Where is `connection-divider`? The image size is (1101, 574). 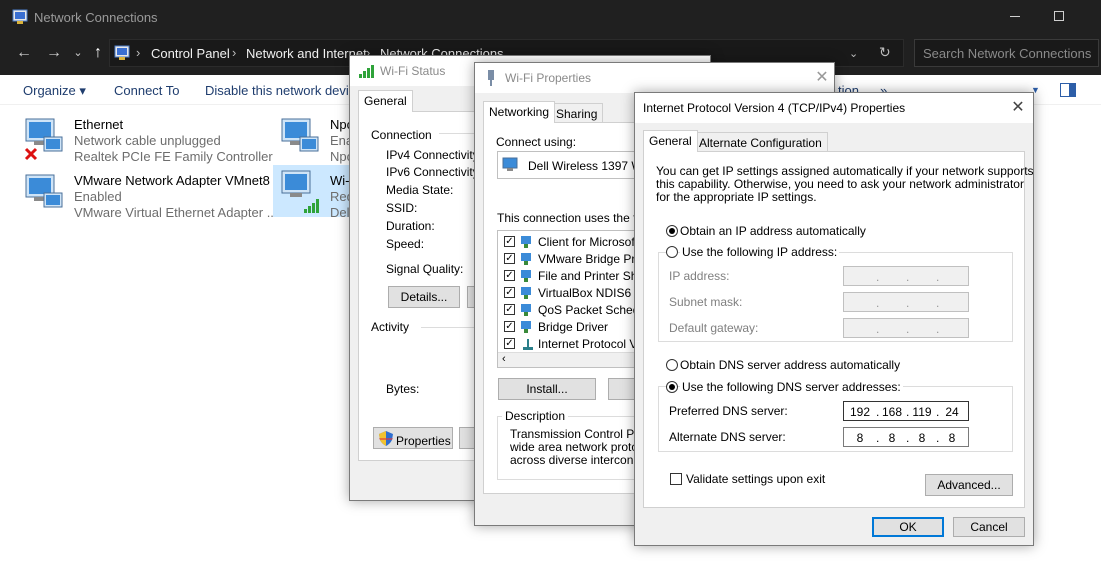
connection-divider is located at coordinates (459, 133).